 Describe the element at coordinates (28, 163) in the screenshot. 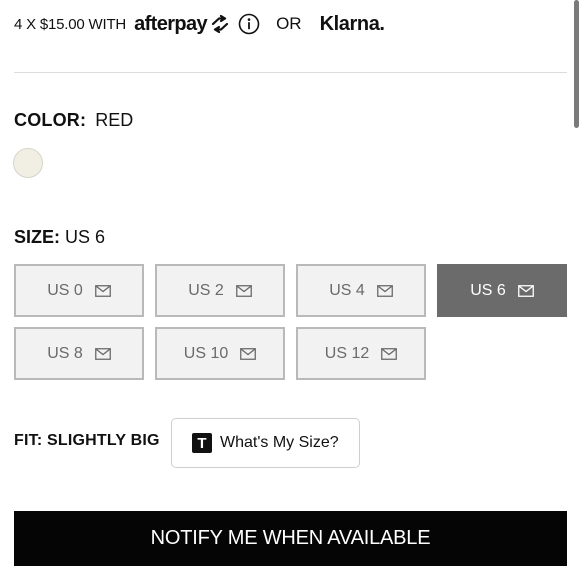

I see `color-swatch` at that location.